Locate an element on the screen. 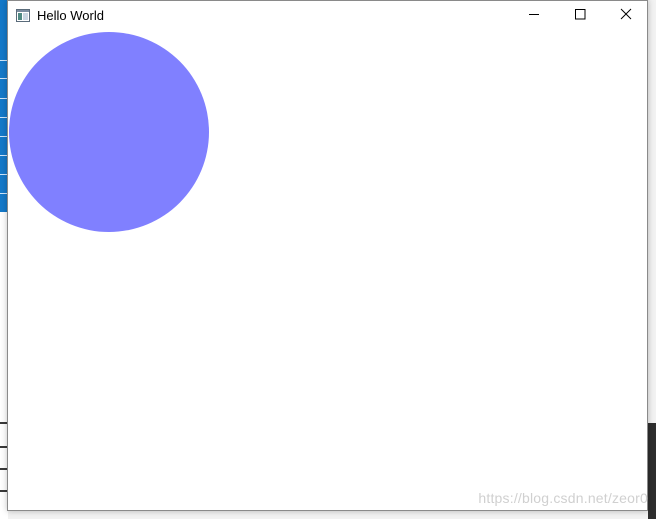 This screenshot has height=519, width=656. watermark: https://blog.csdn.net/zeor0 is located at coordinates (563, 498).